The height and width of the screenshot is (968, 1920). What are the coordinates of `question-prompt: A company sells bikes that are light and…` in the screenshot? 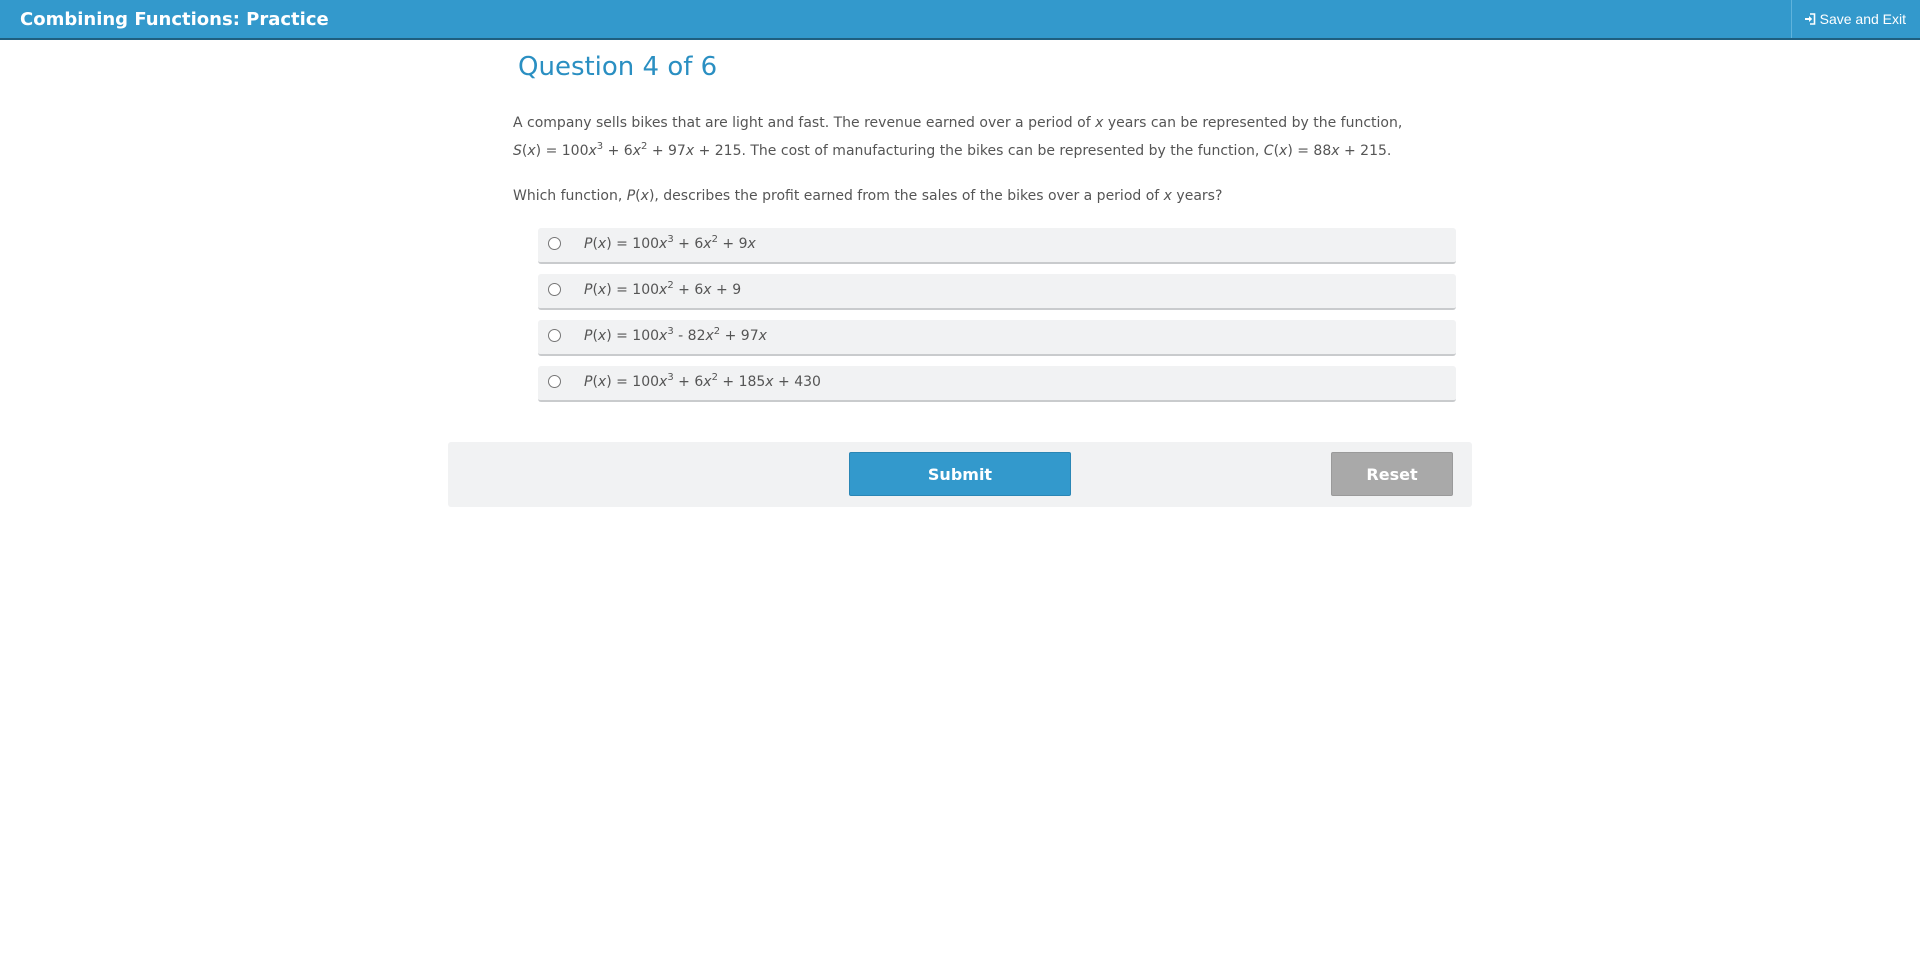 It's located at (963, 137).